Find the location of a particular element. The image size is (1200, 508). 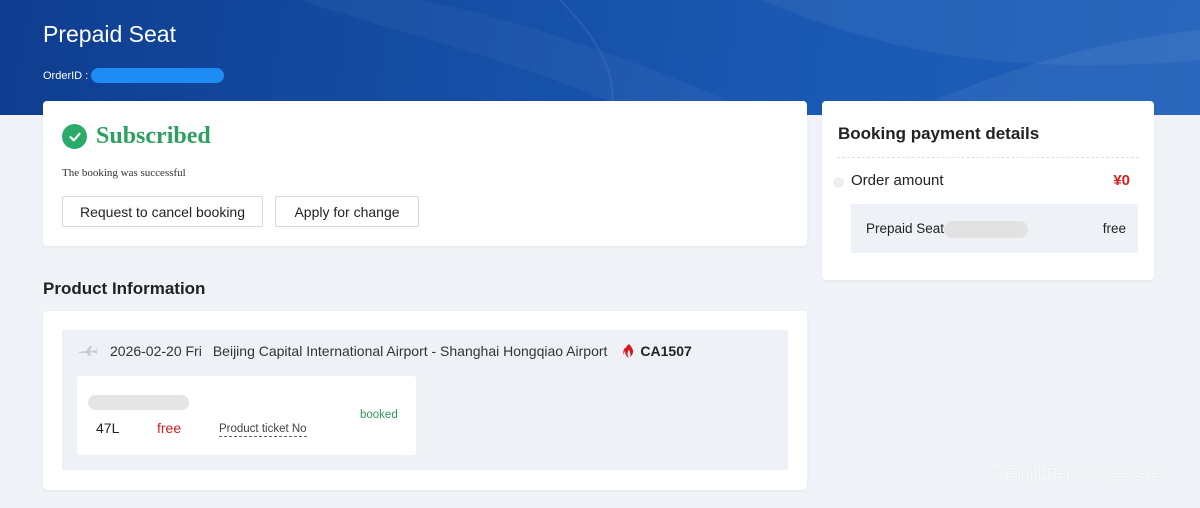

flight-date: 2026-02-20 Fri is located at coordinates (156, 351).